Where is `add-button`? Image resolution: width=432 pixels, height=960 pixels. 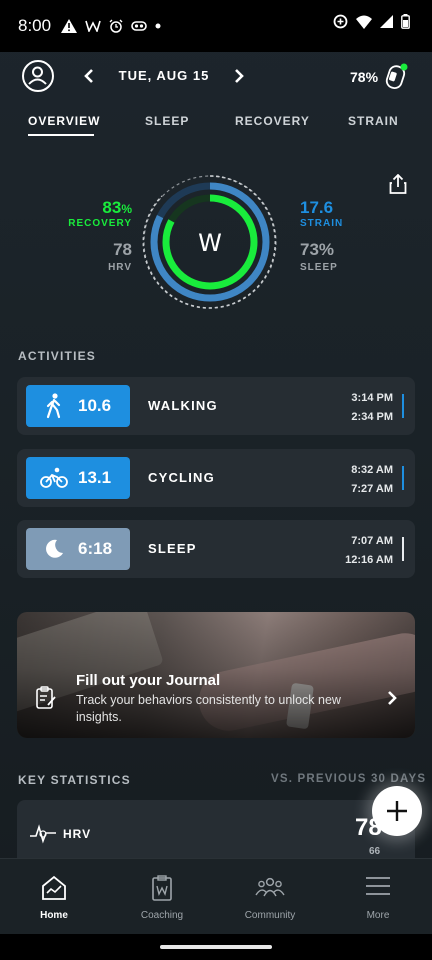
add-button is located at coordinates (397, 811).